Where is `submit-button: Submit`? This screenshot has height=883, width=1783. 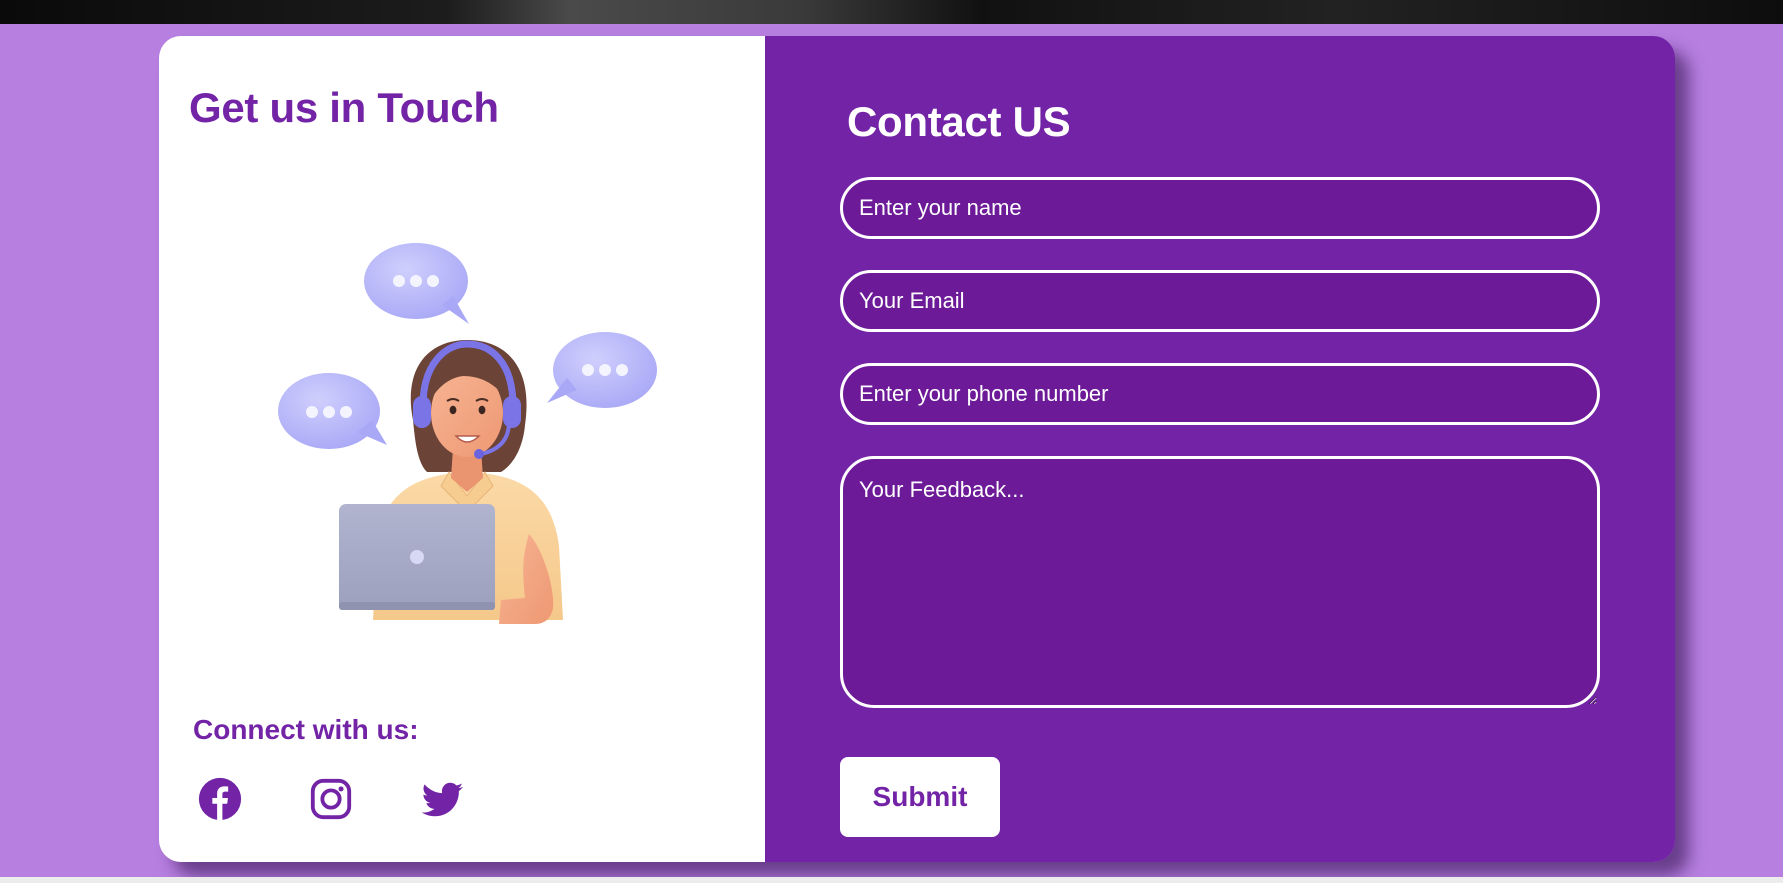 submit-button: Submit is located at coordinates (920, 797).